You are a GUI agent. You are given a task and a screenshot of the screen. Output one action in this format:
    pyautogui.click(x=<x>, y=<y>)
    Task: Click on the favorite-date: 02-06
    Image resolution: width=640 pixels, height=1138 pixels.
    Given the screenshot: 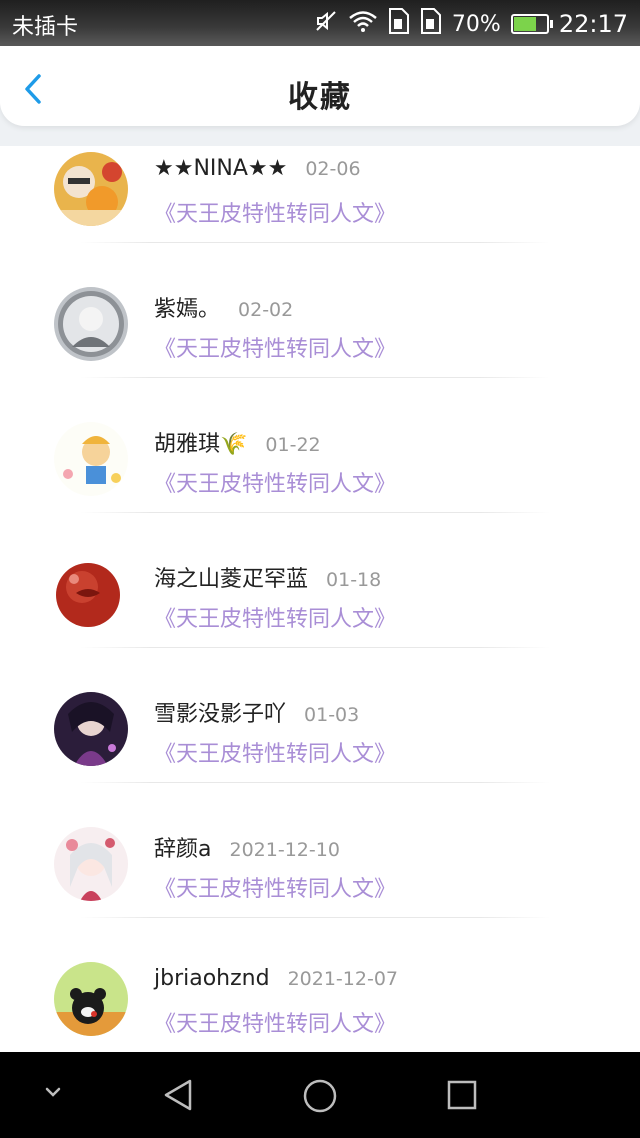 What is the action you would take?
    pyautogui.click(x=333, y=169)
    